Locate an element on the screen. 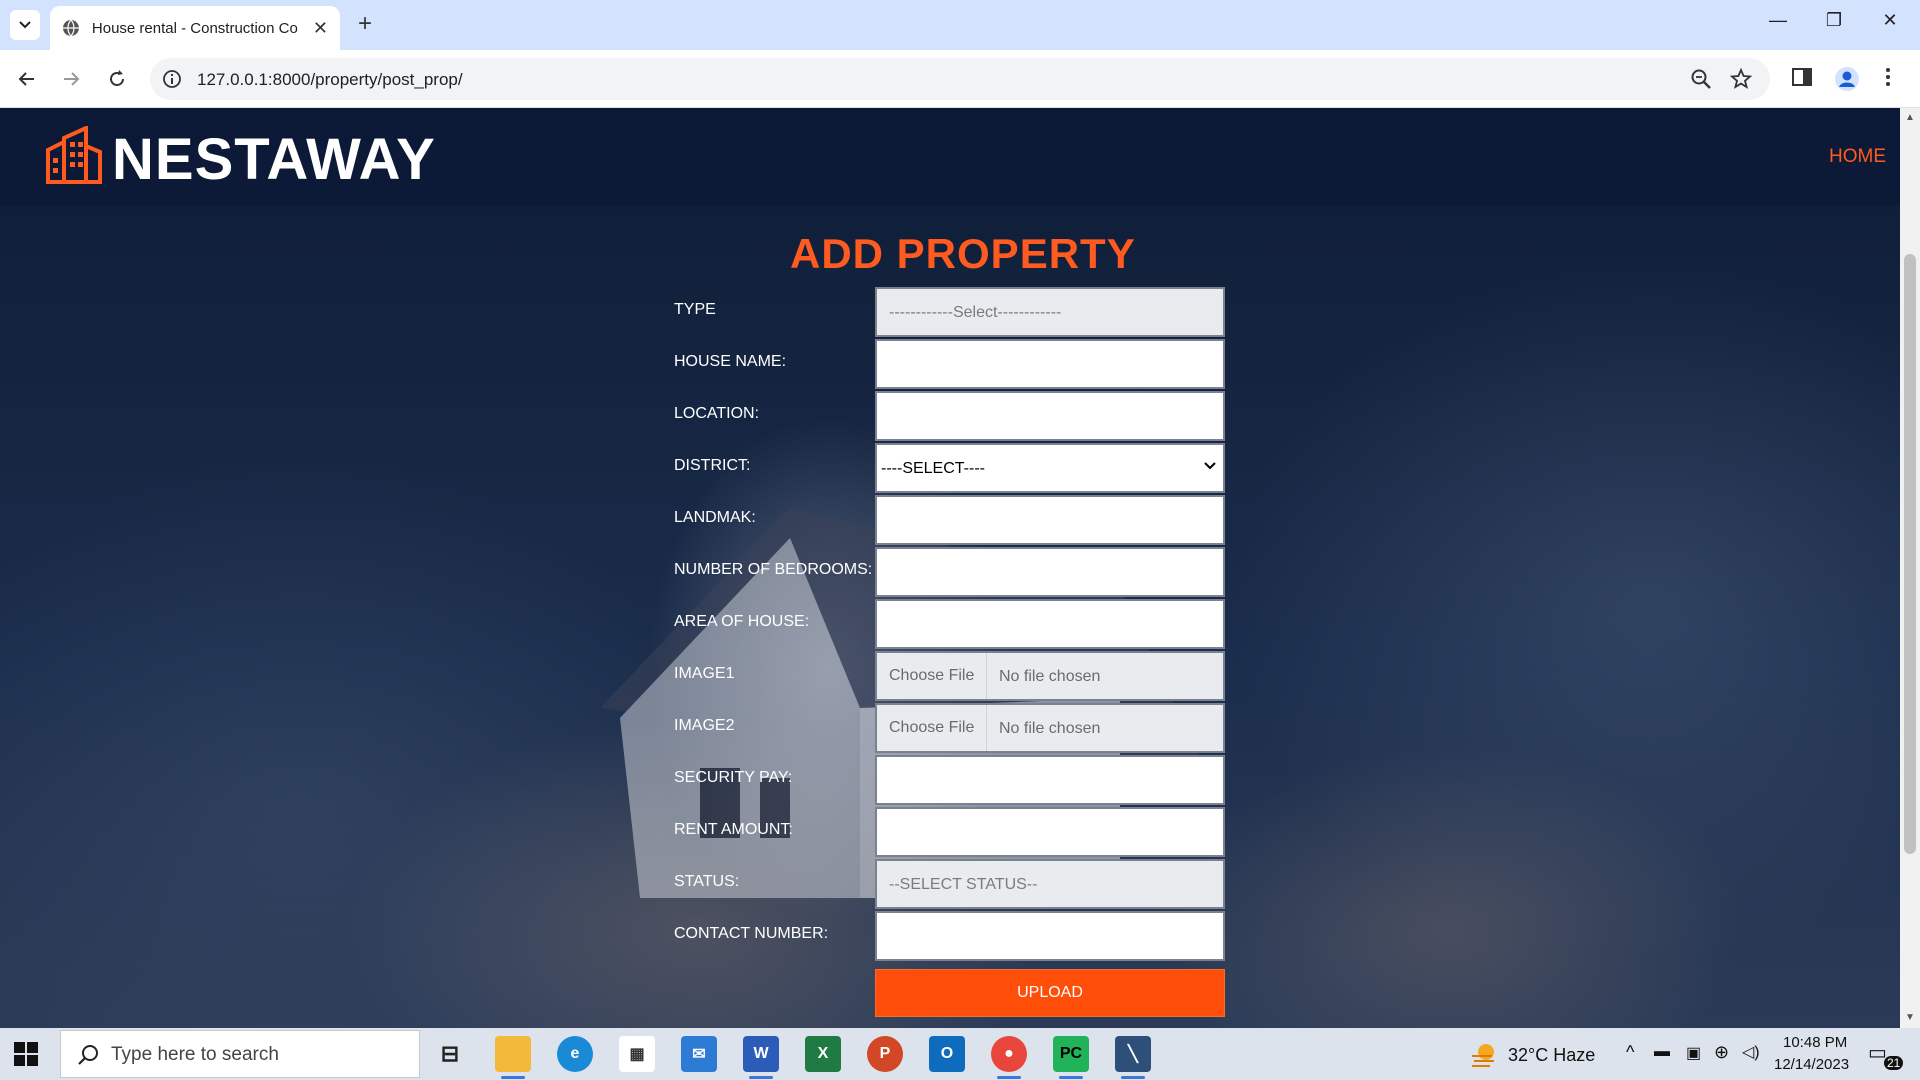 This screenshot has height=1080, width=1920. file-explorer-icon is located at coordinates (513, 1057).